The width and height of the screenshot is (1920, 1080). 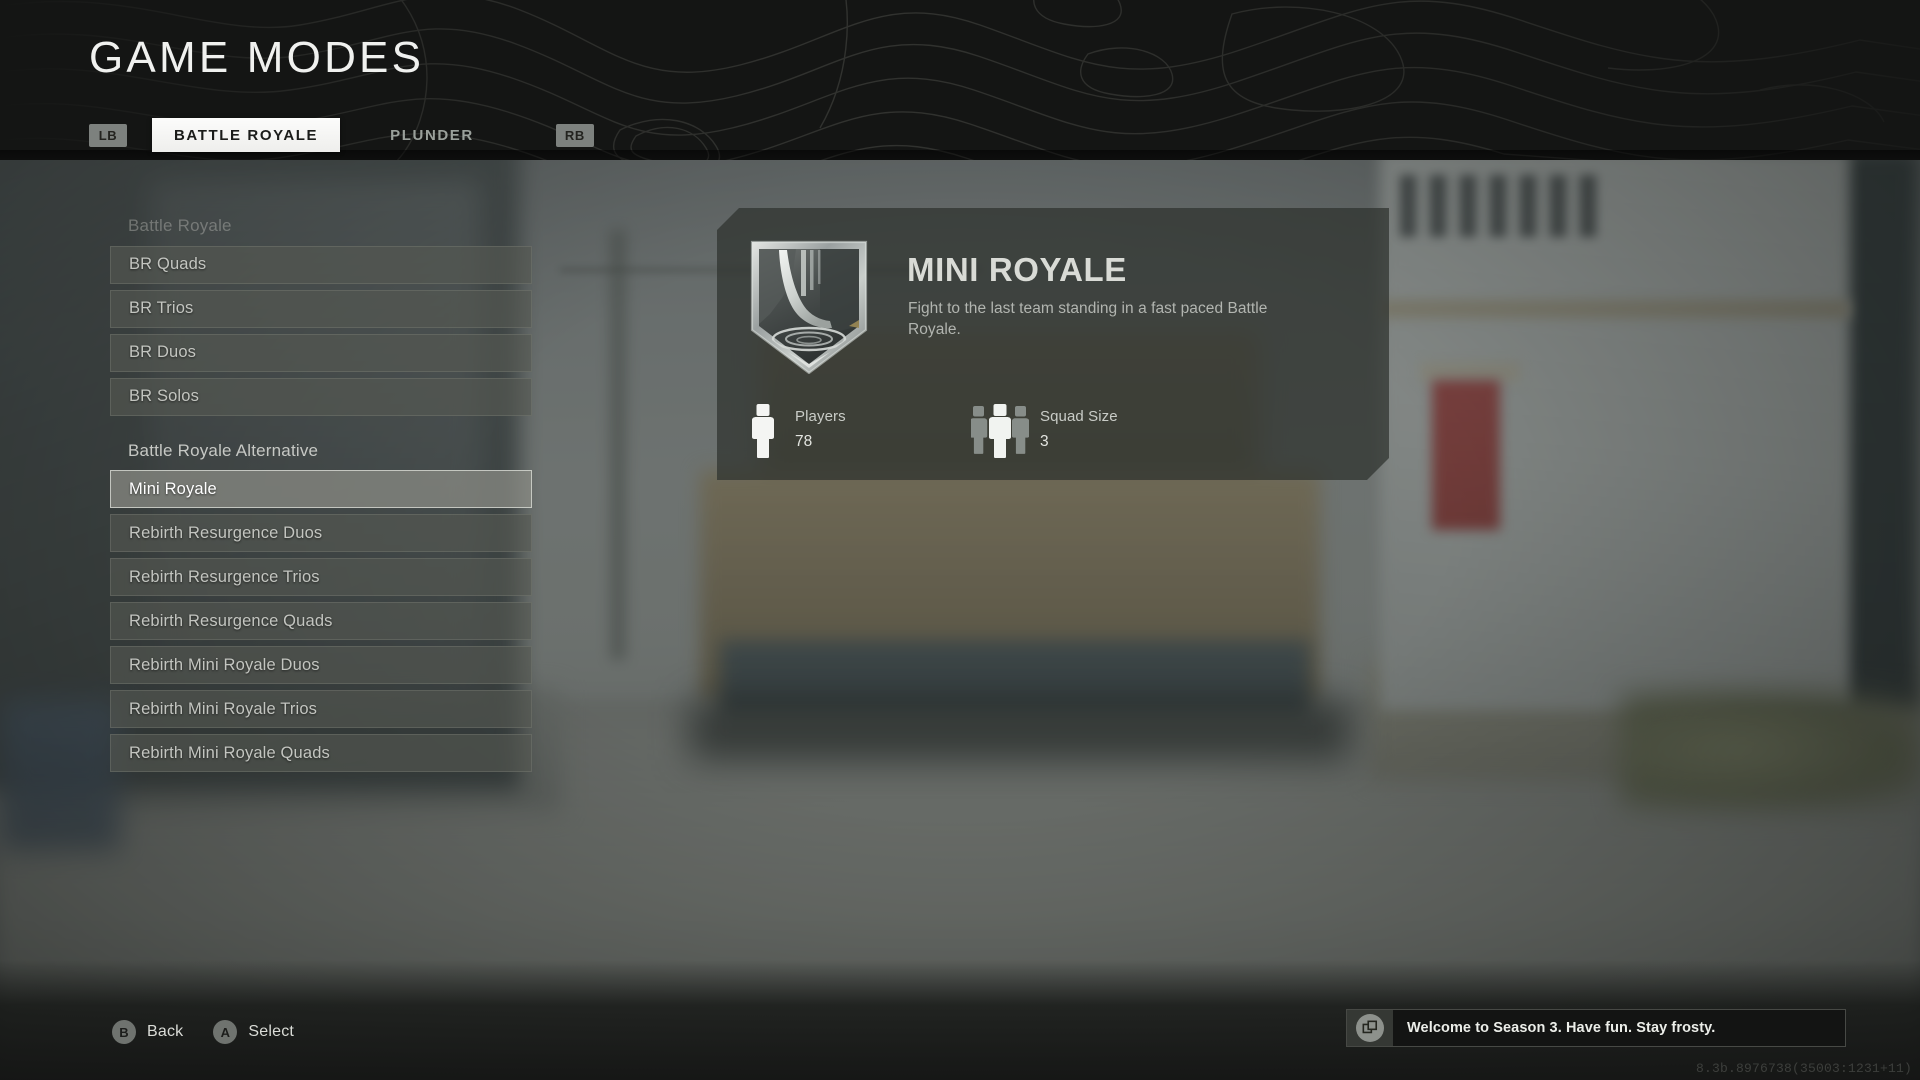 What do you see at coordinates (804, 441) in the screenshot?
I see `stat-players-value: 78` at bounding box center [804, 441].